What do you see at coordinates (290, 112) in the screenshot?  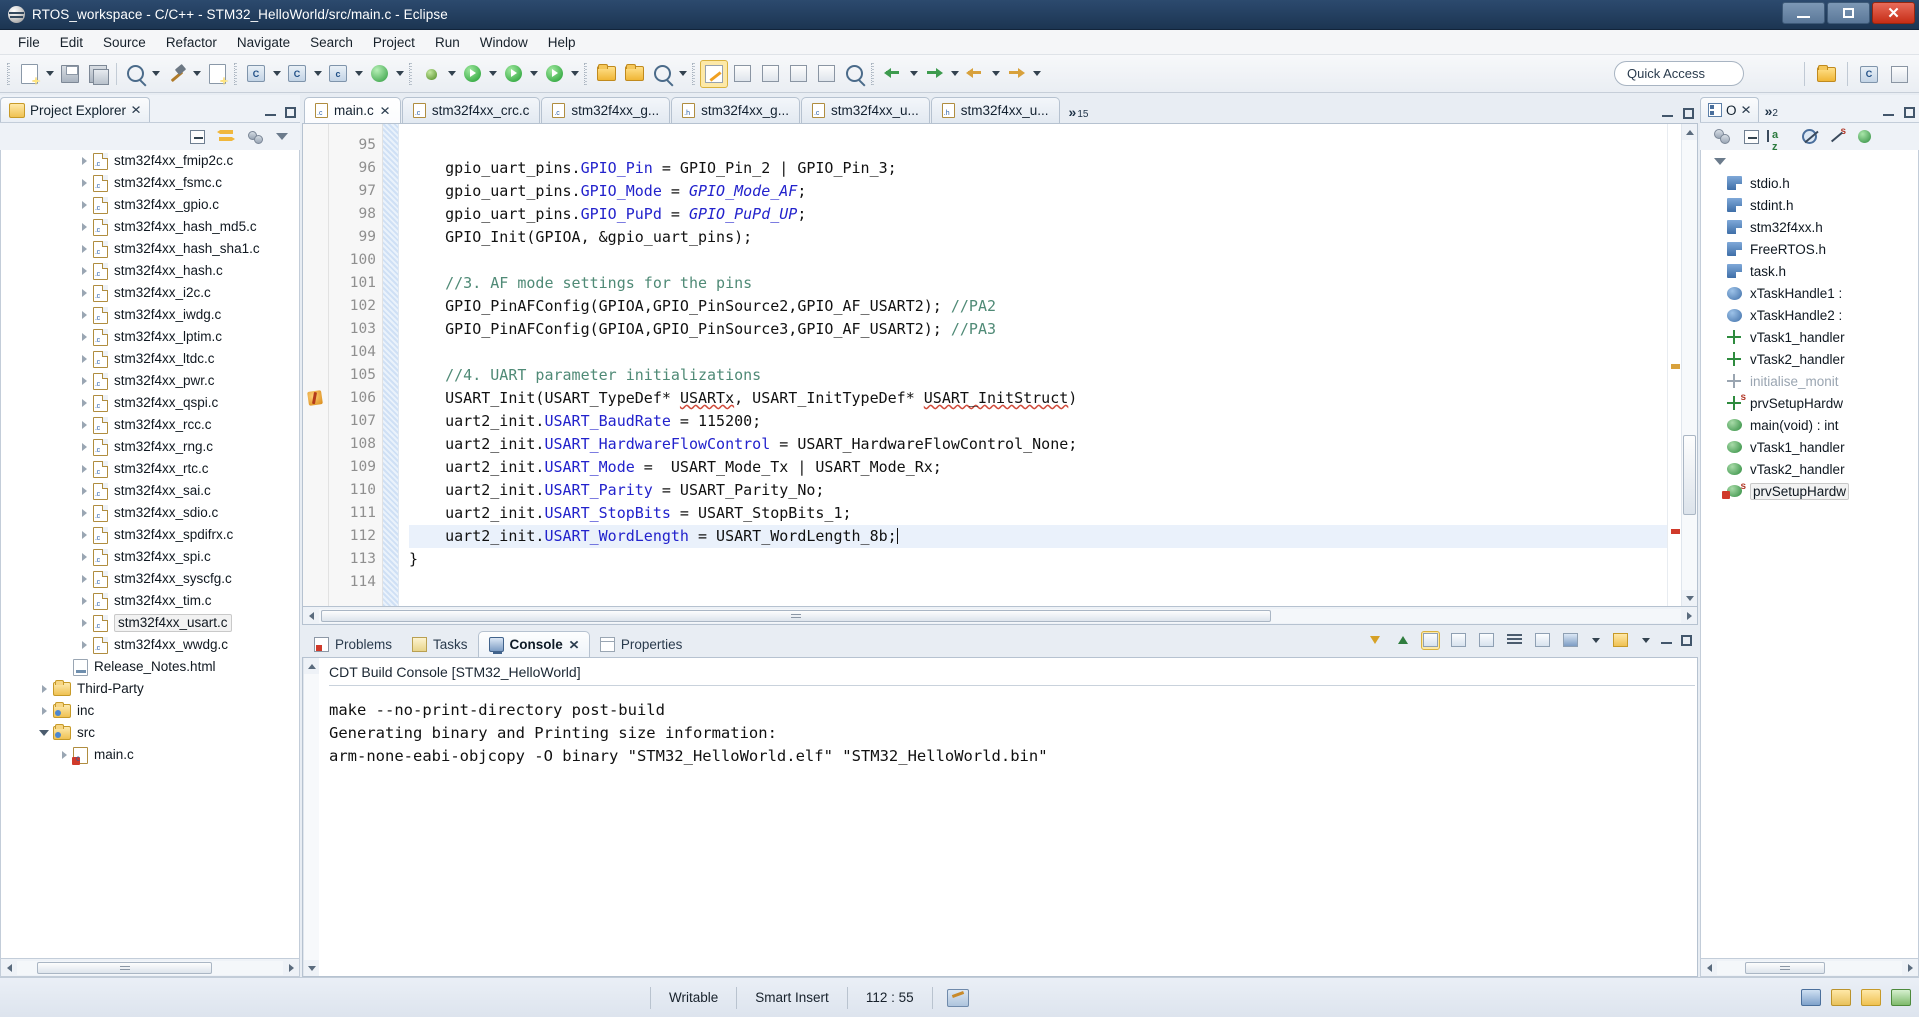 I see `maximize-icon` at bounding box center [290, 112].